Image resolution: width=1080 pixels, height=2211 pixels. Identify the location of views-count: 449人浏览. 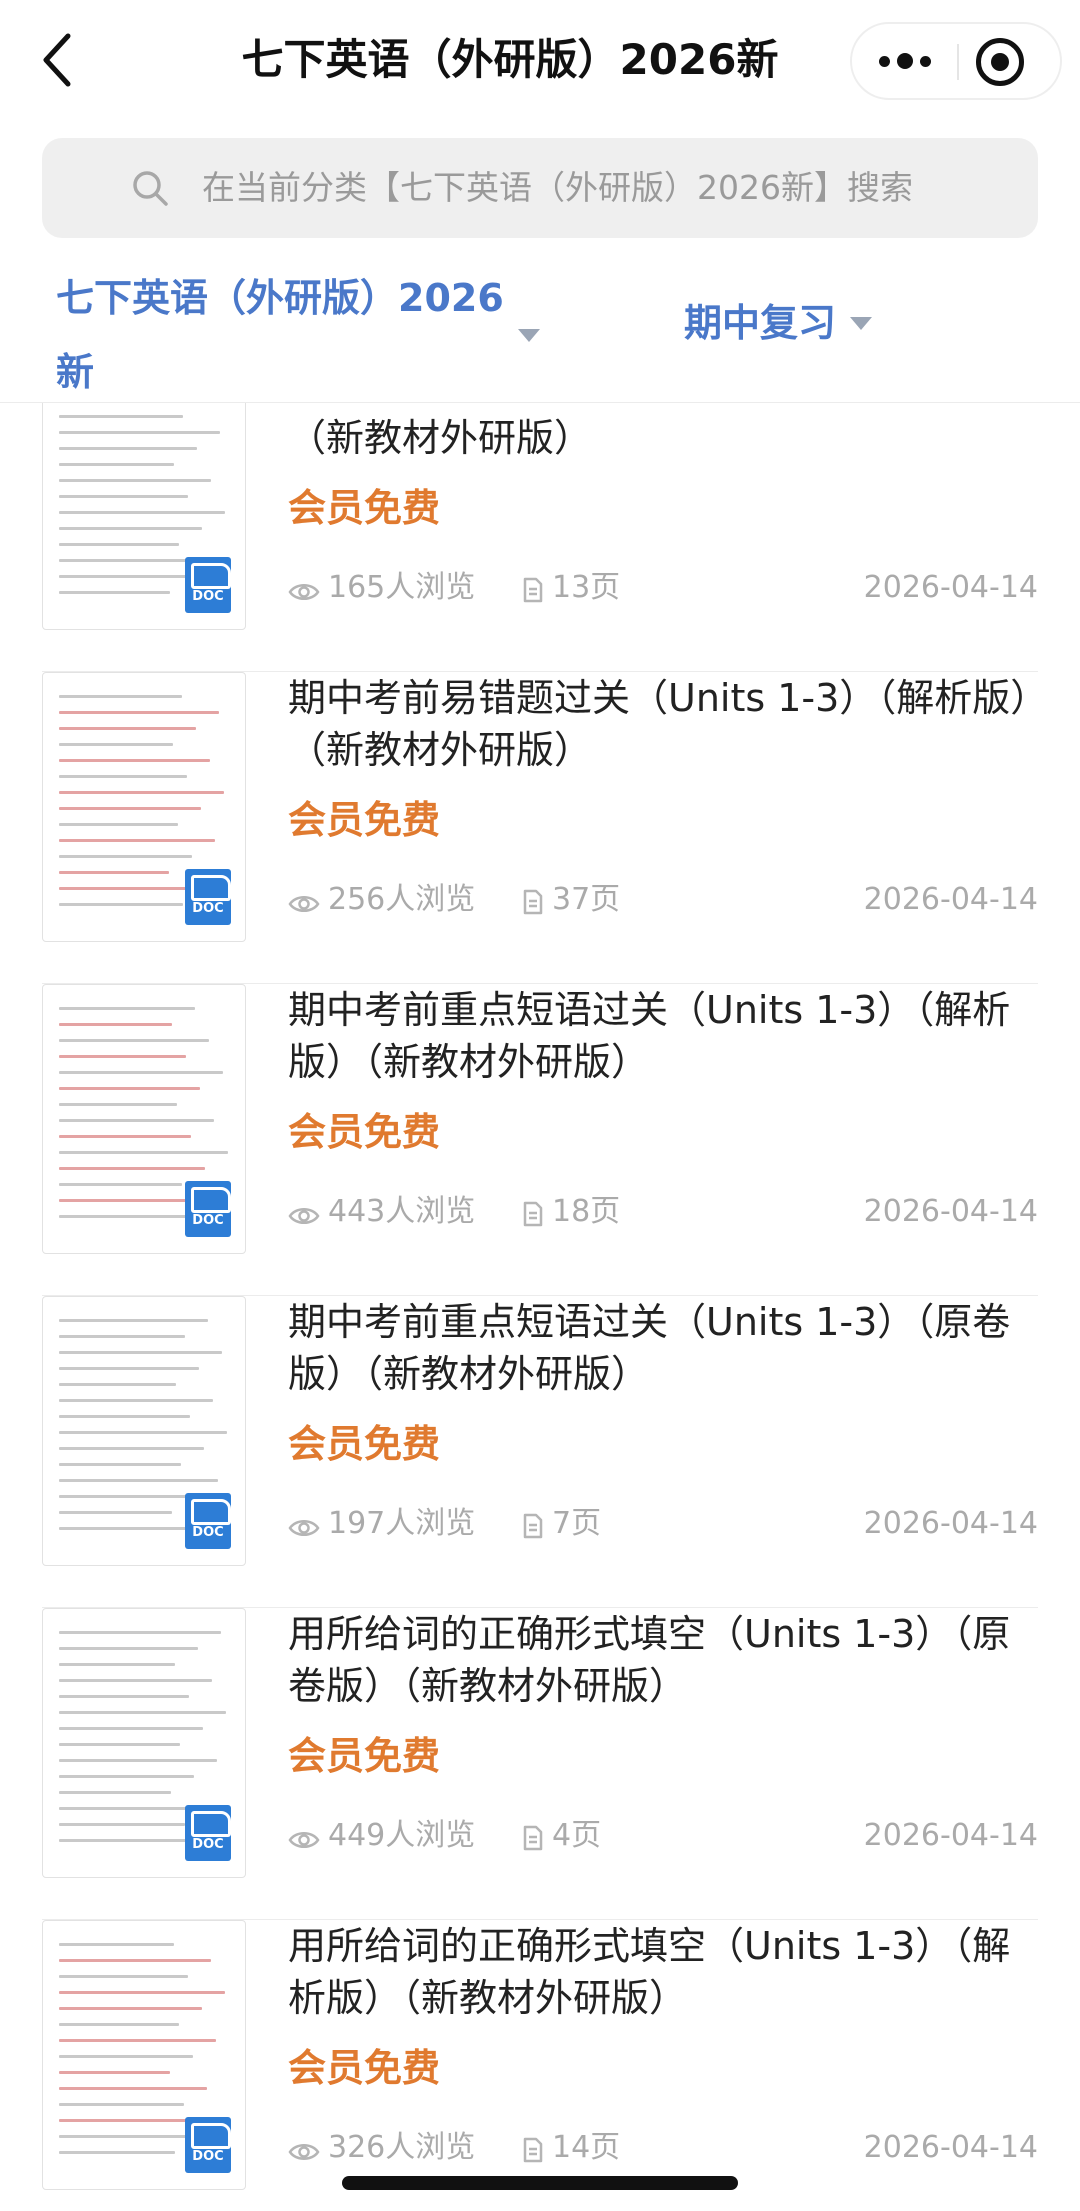
(381, 1836).